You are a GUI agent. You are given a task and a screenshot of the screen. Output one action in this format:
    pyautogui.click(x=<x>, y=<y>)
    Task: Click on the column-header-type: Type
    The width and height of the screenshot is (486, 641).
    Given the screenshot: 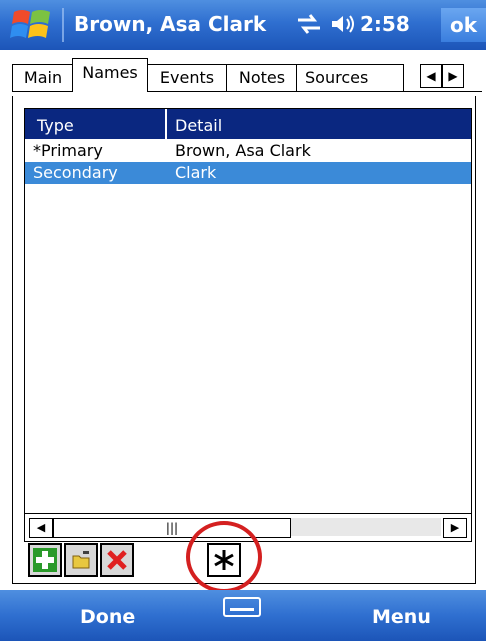 What is the action you would take?
    pyautogui.click(x=55, y=125)
    